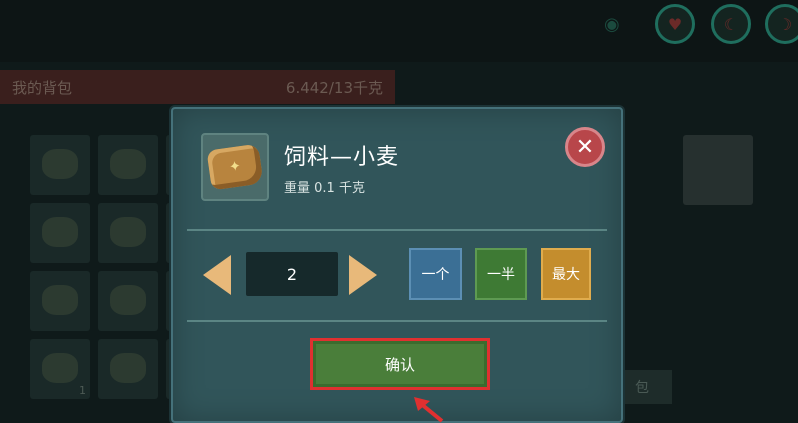  Describe the element at coordinates (42, 87) in the screenshot. I see `backpack-title: 我的背包` at that location.